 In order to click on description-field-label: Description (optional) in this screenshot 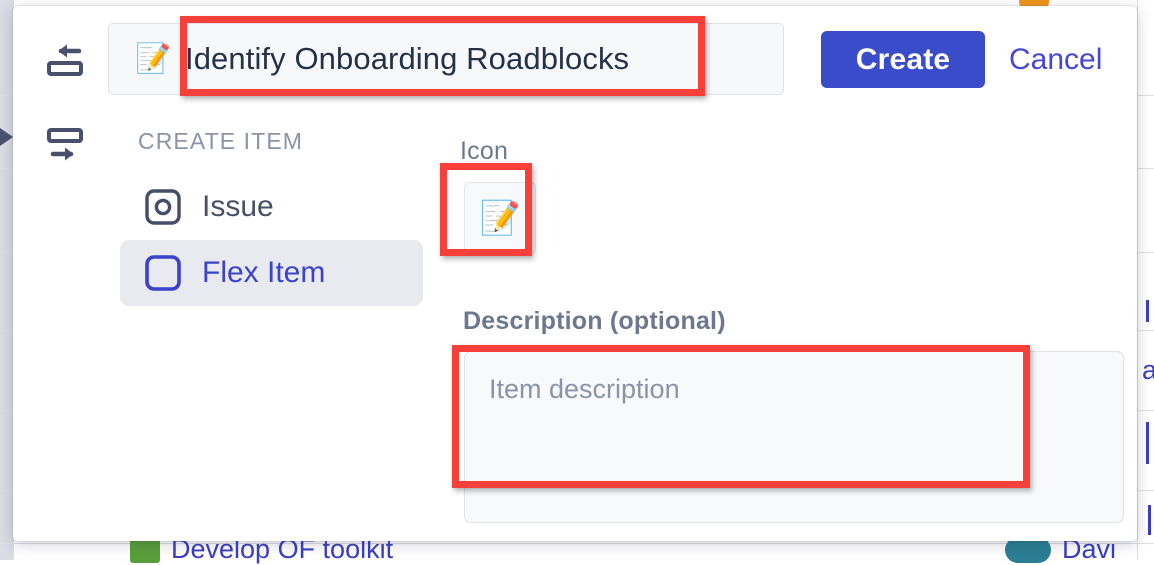, I will do `click(594, 321)`.